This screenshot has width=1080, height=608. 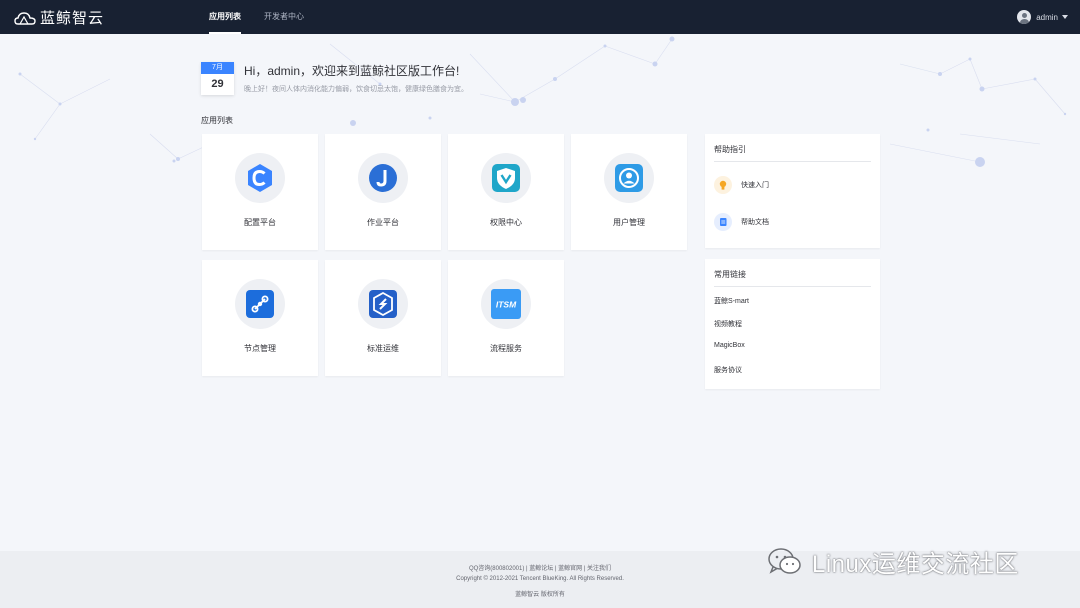 I want to click on tab-developer-center: 开发者中心, so click(x=284, y=17).